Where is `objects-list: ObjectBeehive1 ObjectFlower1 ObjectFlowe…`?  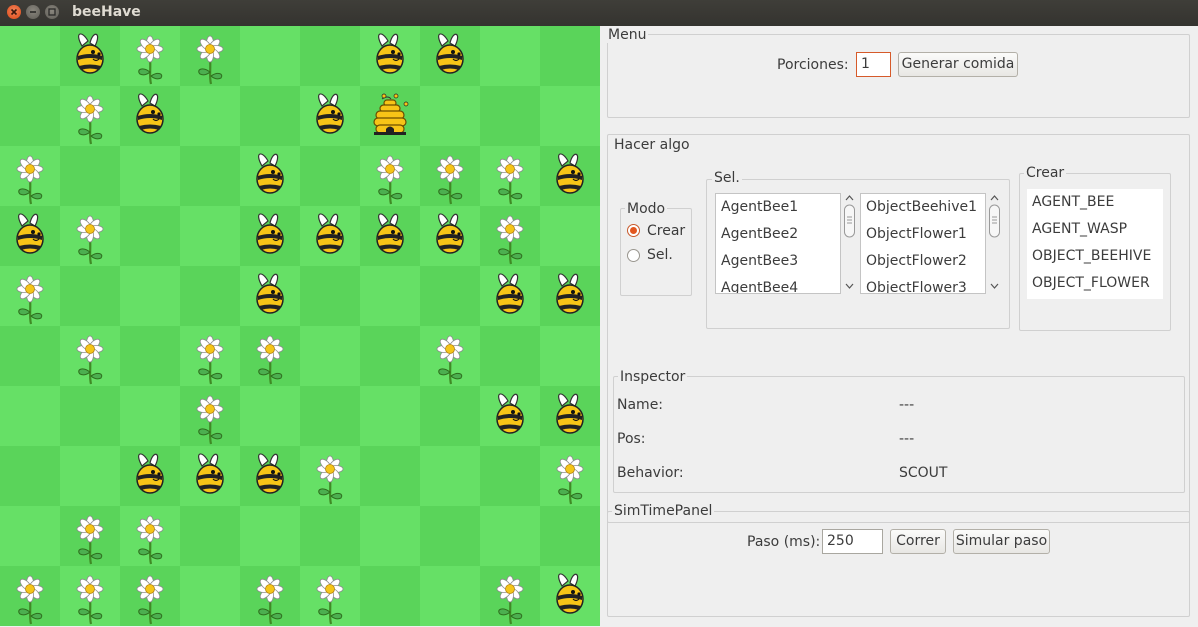 objects-list: ObjectBeehive1 ObjectFlower1 ObjectFlowe… is located at coordinates (923, 243).